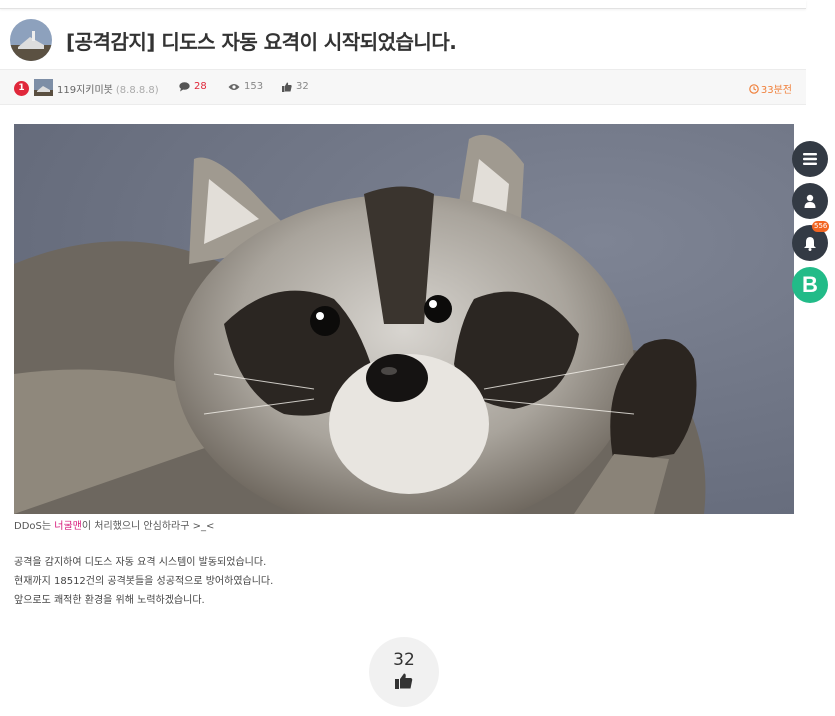 Image resolution: width=835 pixels, height=716 pixels. What do you see at coordinates (776, 90) in the screenshot?
I see `post-time-value: 33분전` at bounding box center [776, 90].